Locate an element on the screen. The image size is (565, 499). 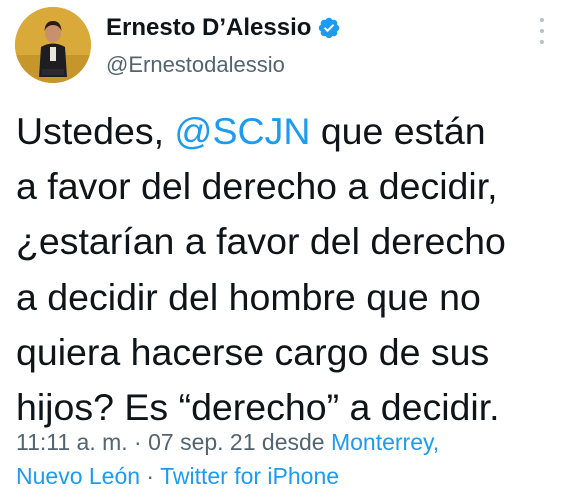
tweet-line-5: quiera hacerse cargo de sus is located at coordinates (253, 351).